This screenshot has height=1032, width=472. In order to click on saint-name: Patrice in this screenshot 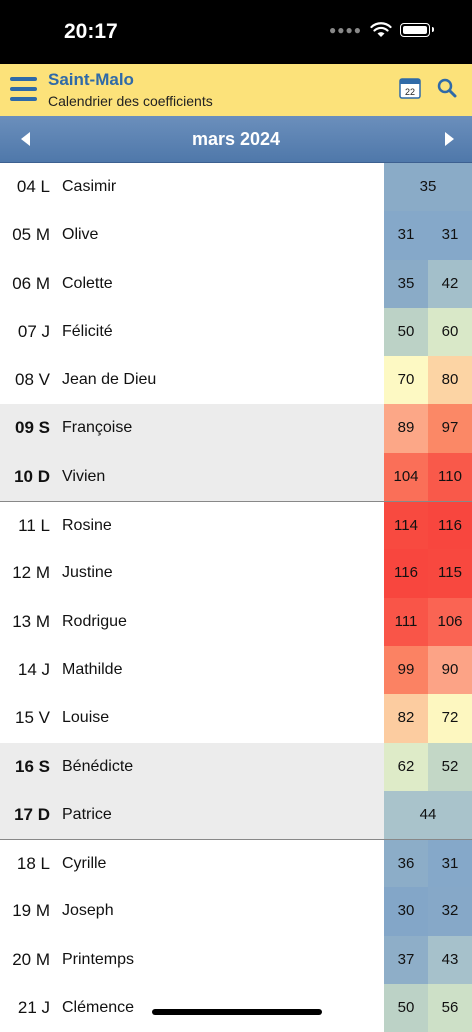, I will do `click(87, 814)`.